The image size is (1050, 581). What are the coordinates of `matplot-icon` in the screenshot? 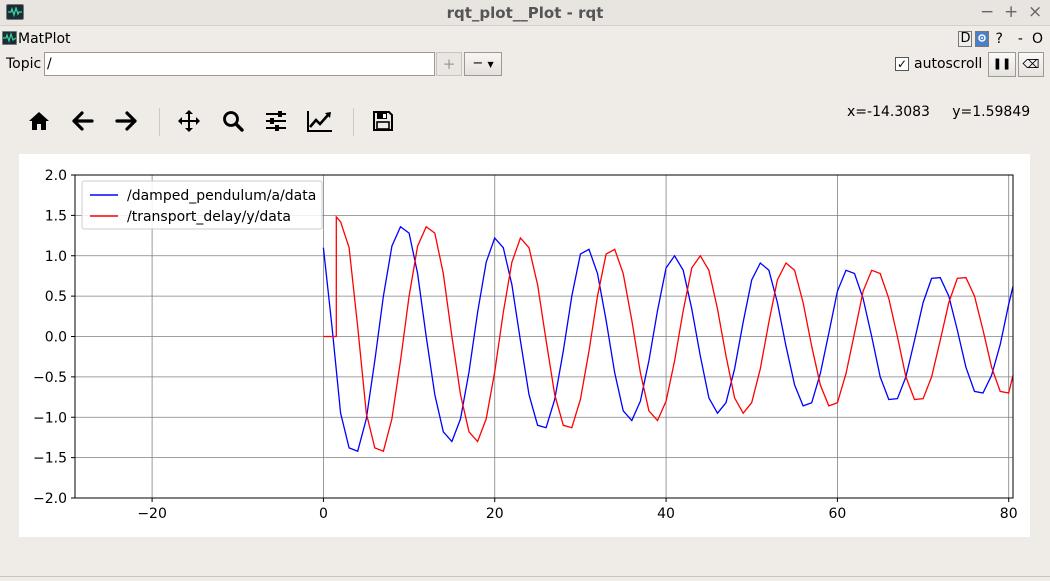 It's located at (9, 38).